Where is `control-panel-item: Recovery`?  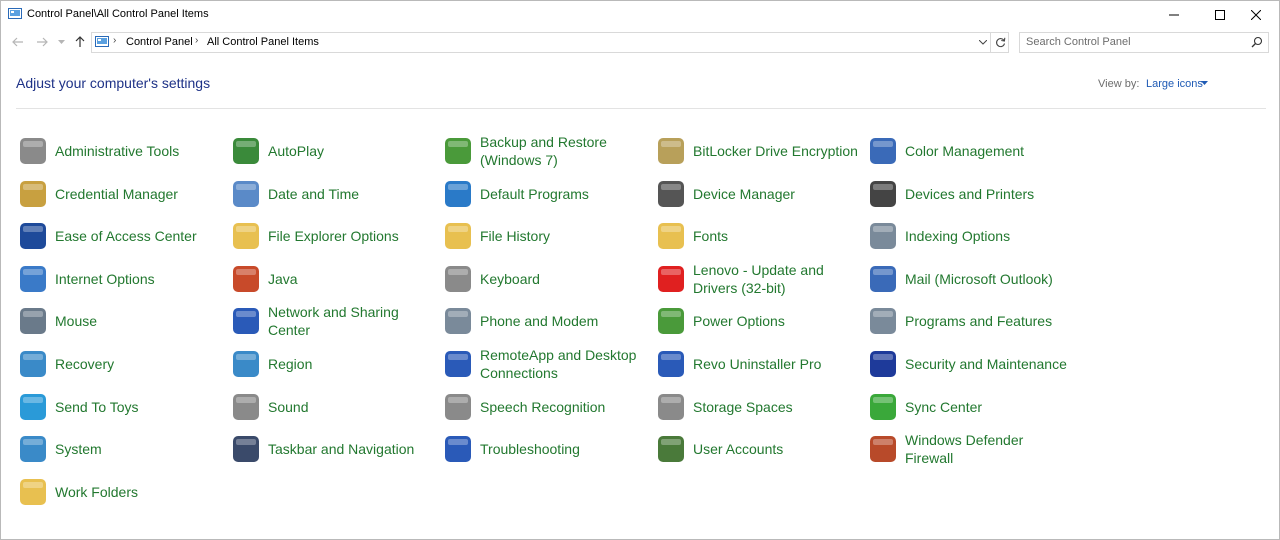
control-panel-item: Recovery is located at coordinates (119, 364).